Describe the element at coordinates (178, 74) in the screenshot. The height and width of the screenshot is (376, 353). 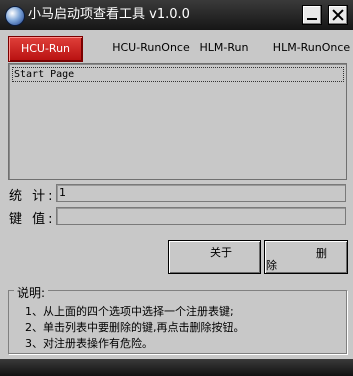
I see `list-item: Start Page` at that location.